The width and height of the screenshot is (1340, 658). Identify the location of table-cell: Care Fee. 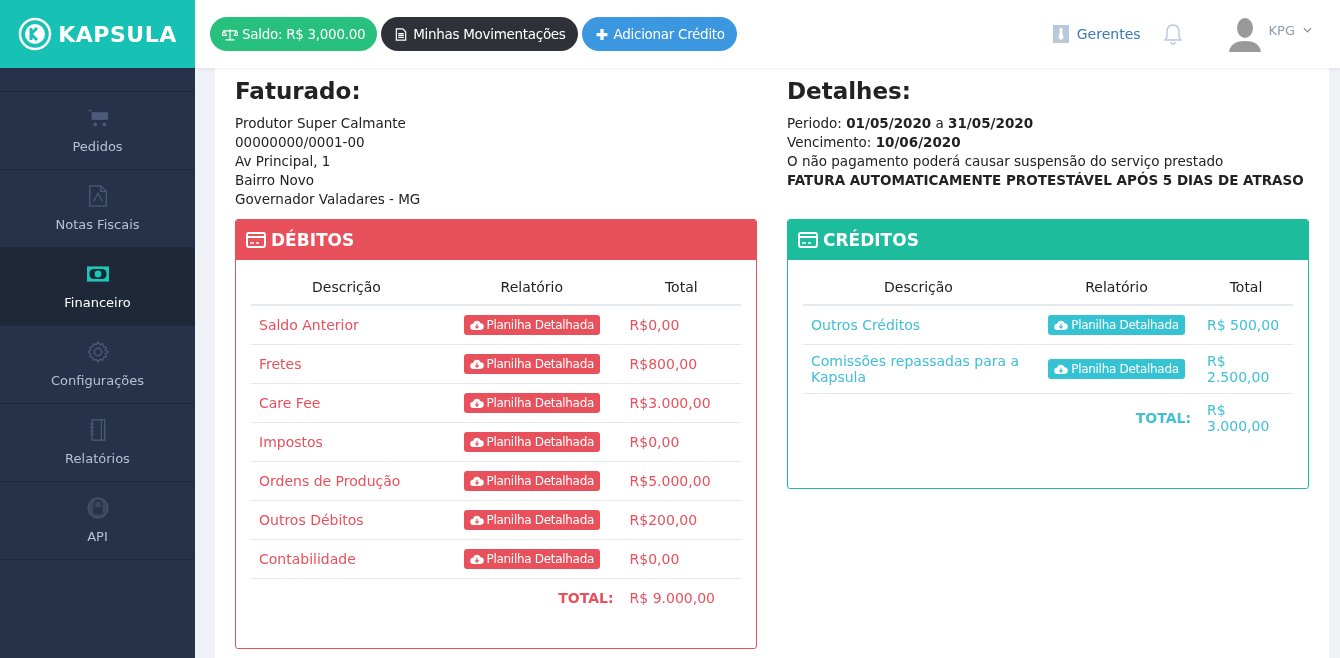
(346, 403).